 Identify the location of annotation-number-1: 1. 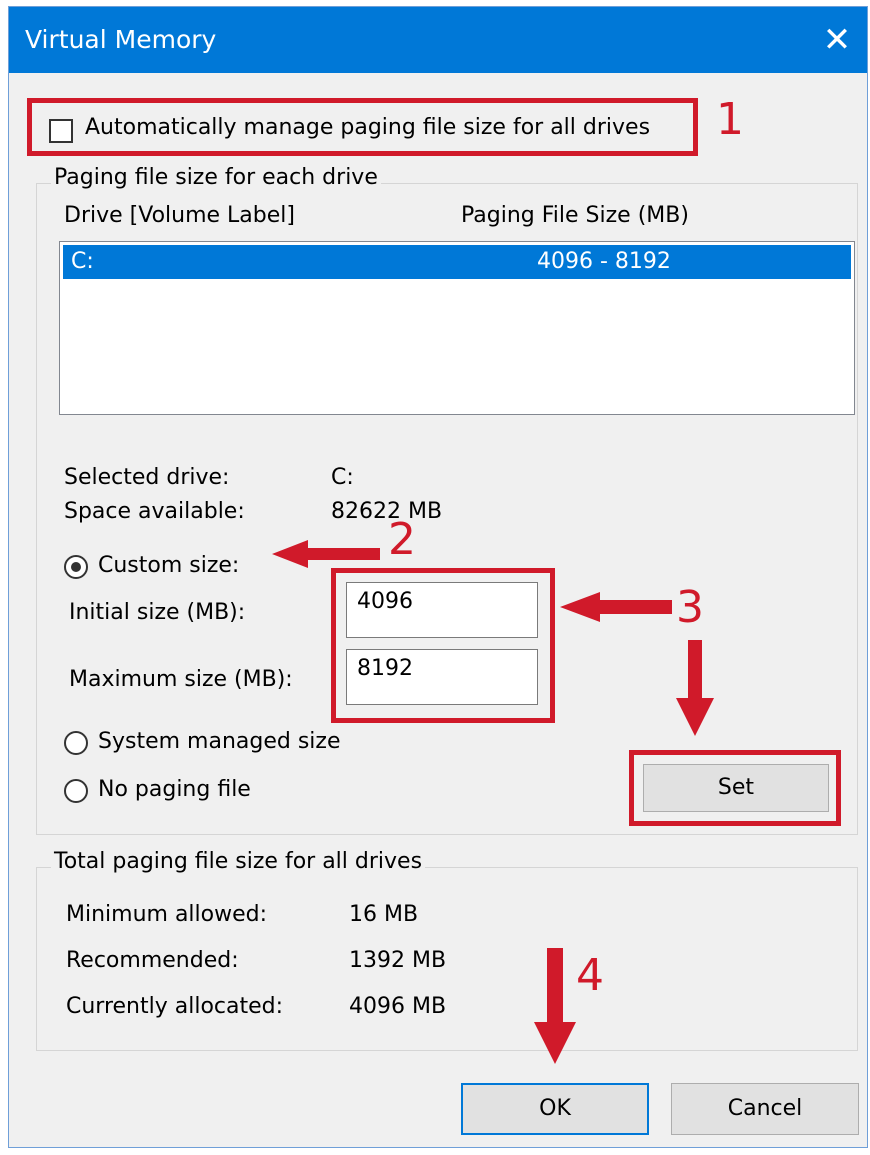
(730, 119).